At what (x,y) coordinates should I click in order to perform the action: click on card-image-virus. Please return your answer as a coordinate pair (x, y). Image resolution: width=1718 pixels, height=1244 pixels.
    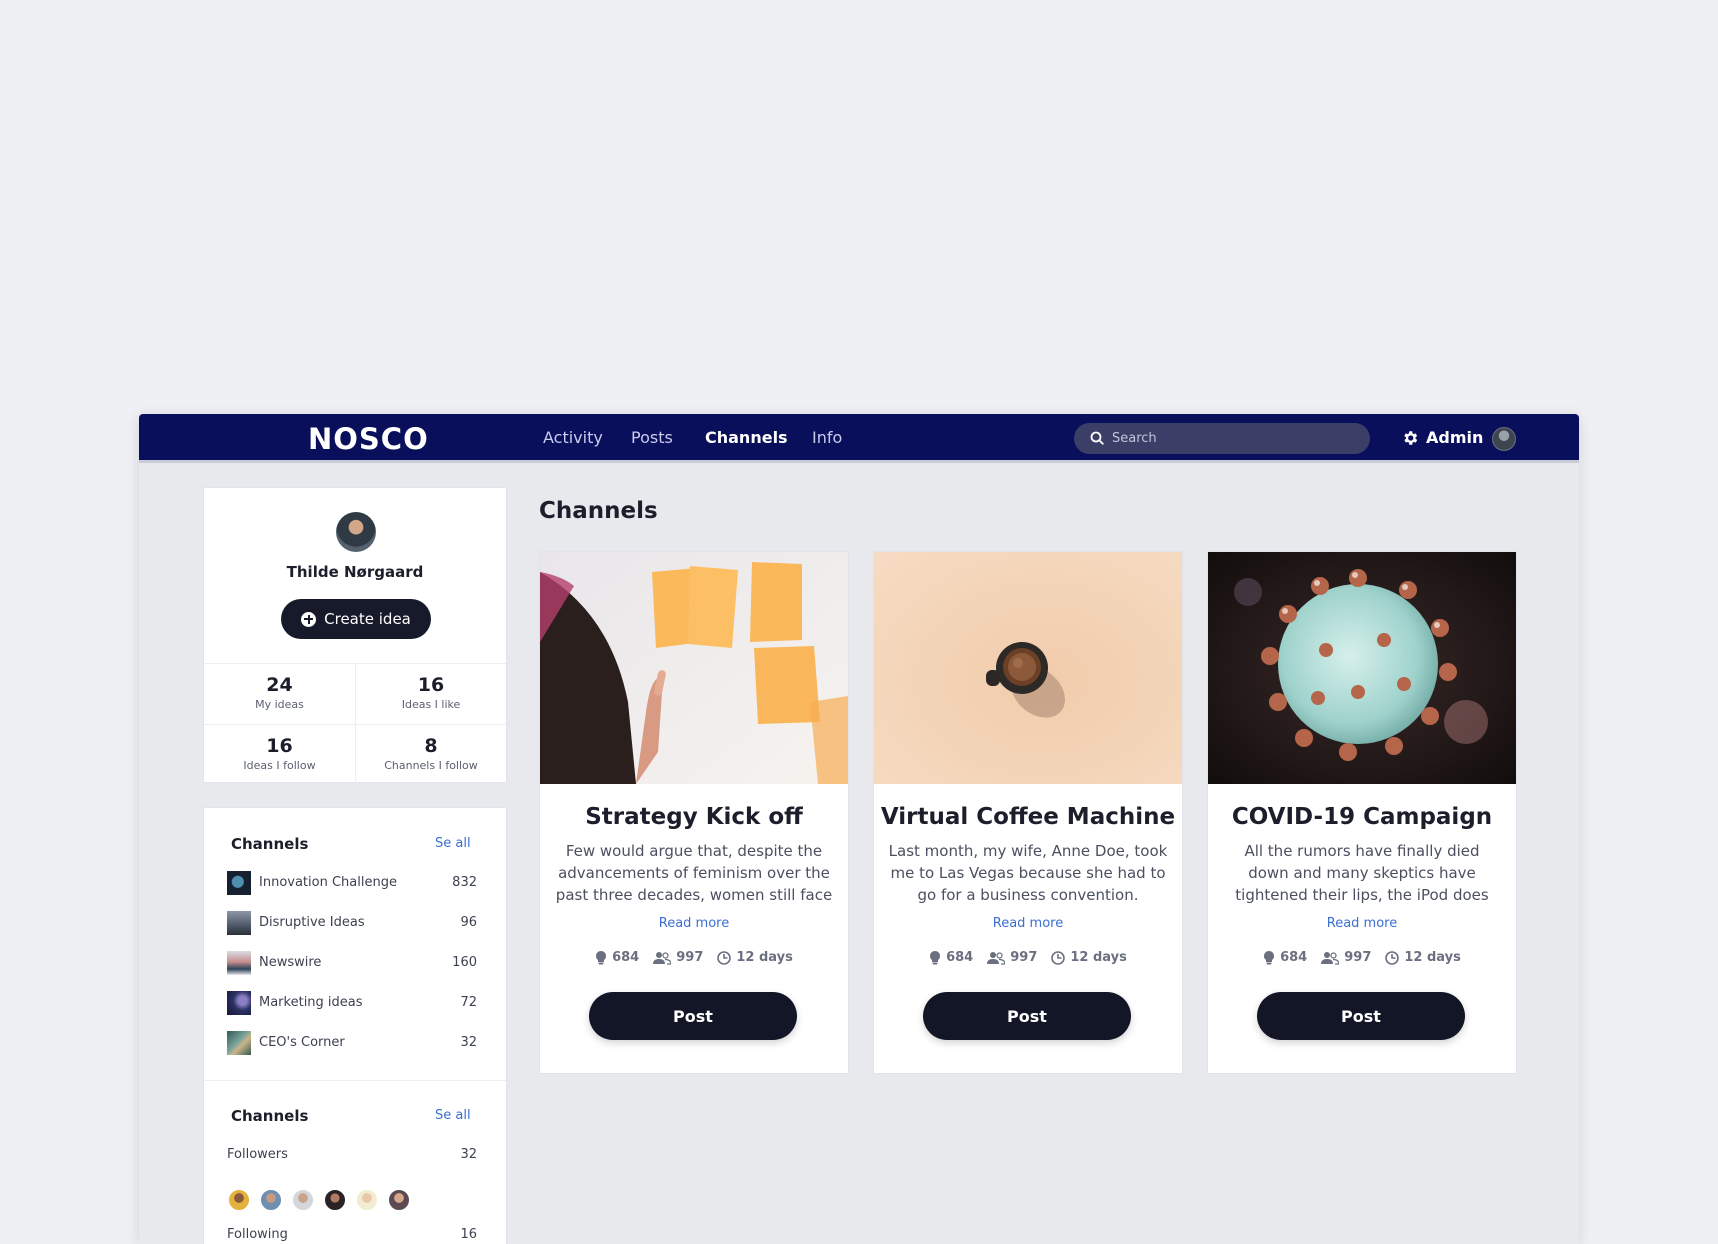
    Looking at the image, I should click on (1362, 668).